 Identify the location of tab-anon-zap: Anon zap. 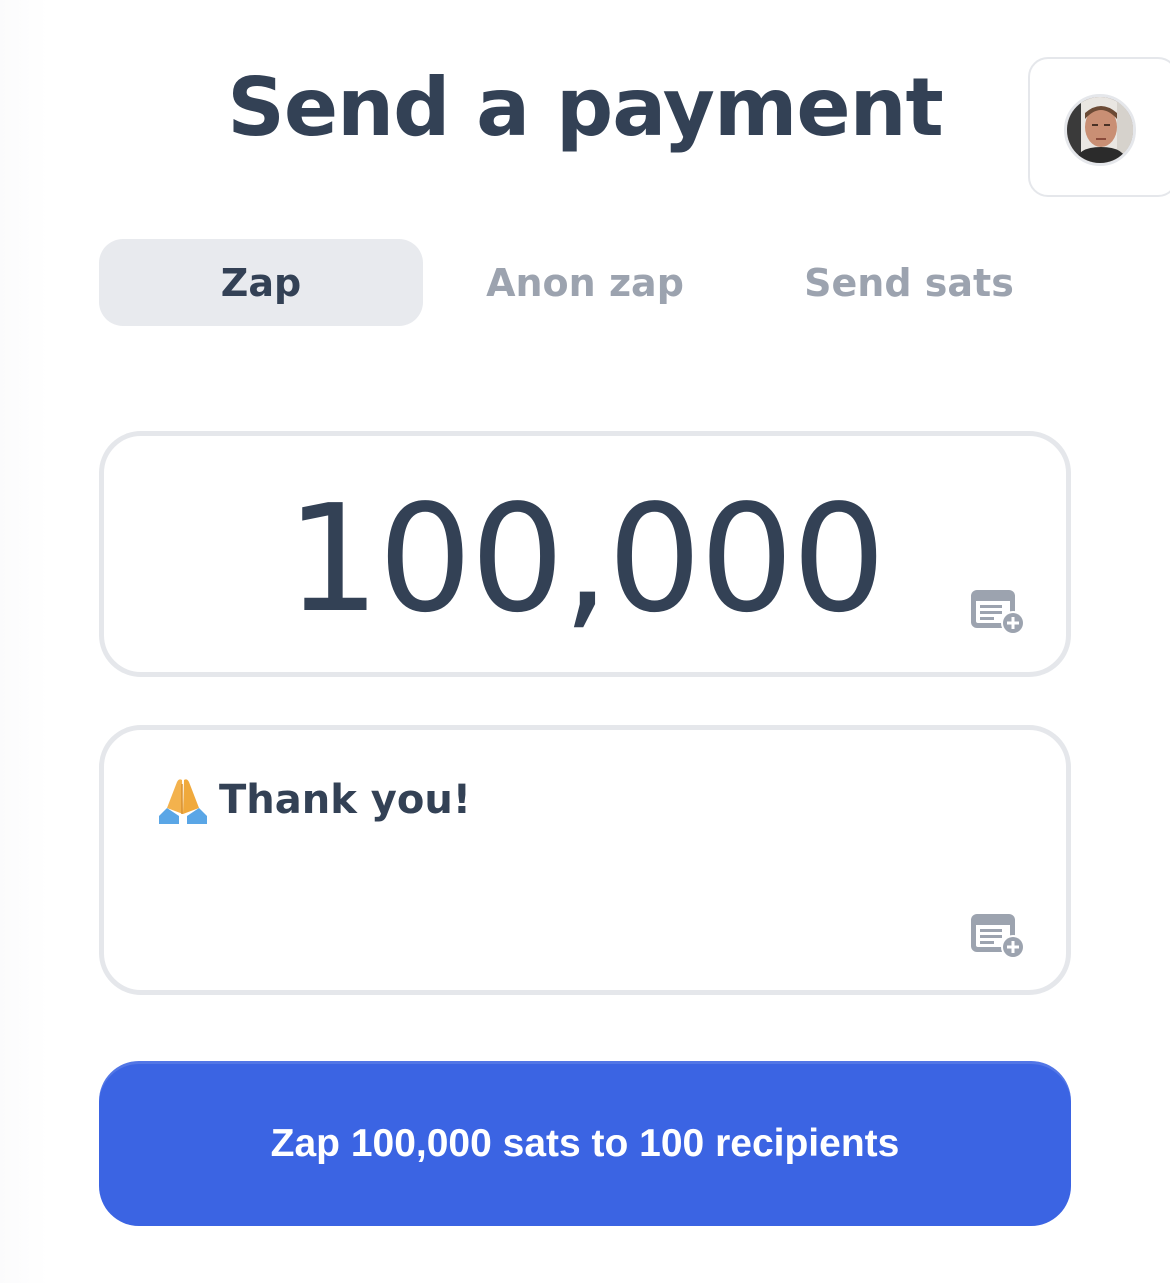
(585, 282).